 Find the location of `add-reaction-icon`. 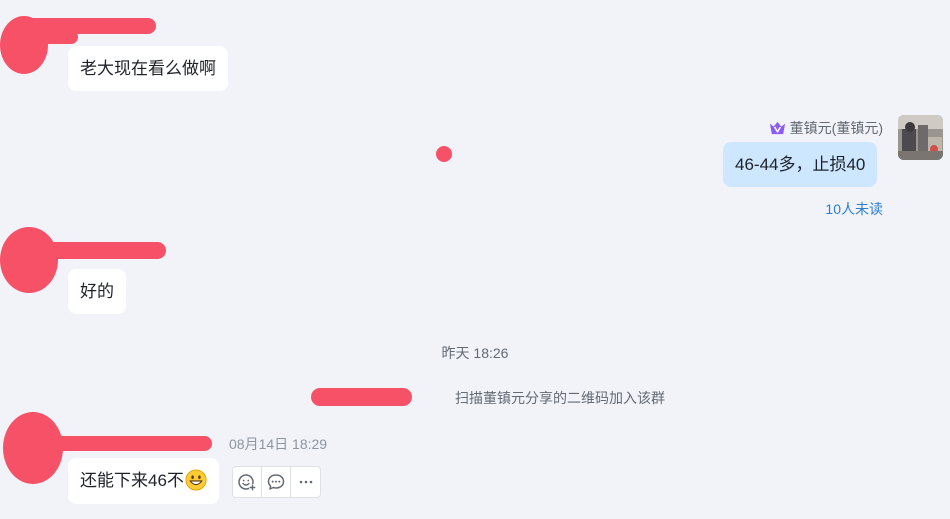

add-reaction-icon is located at coordinates (247, 482).